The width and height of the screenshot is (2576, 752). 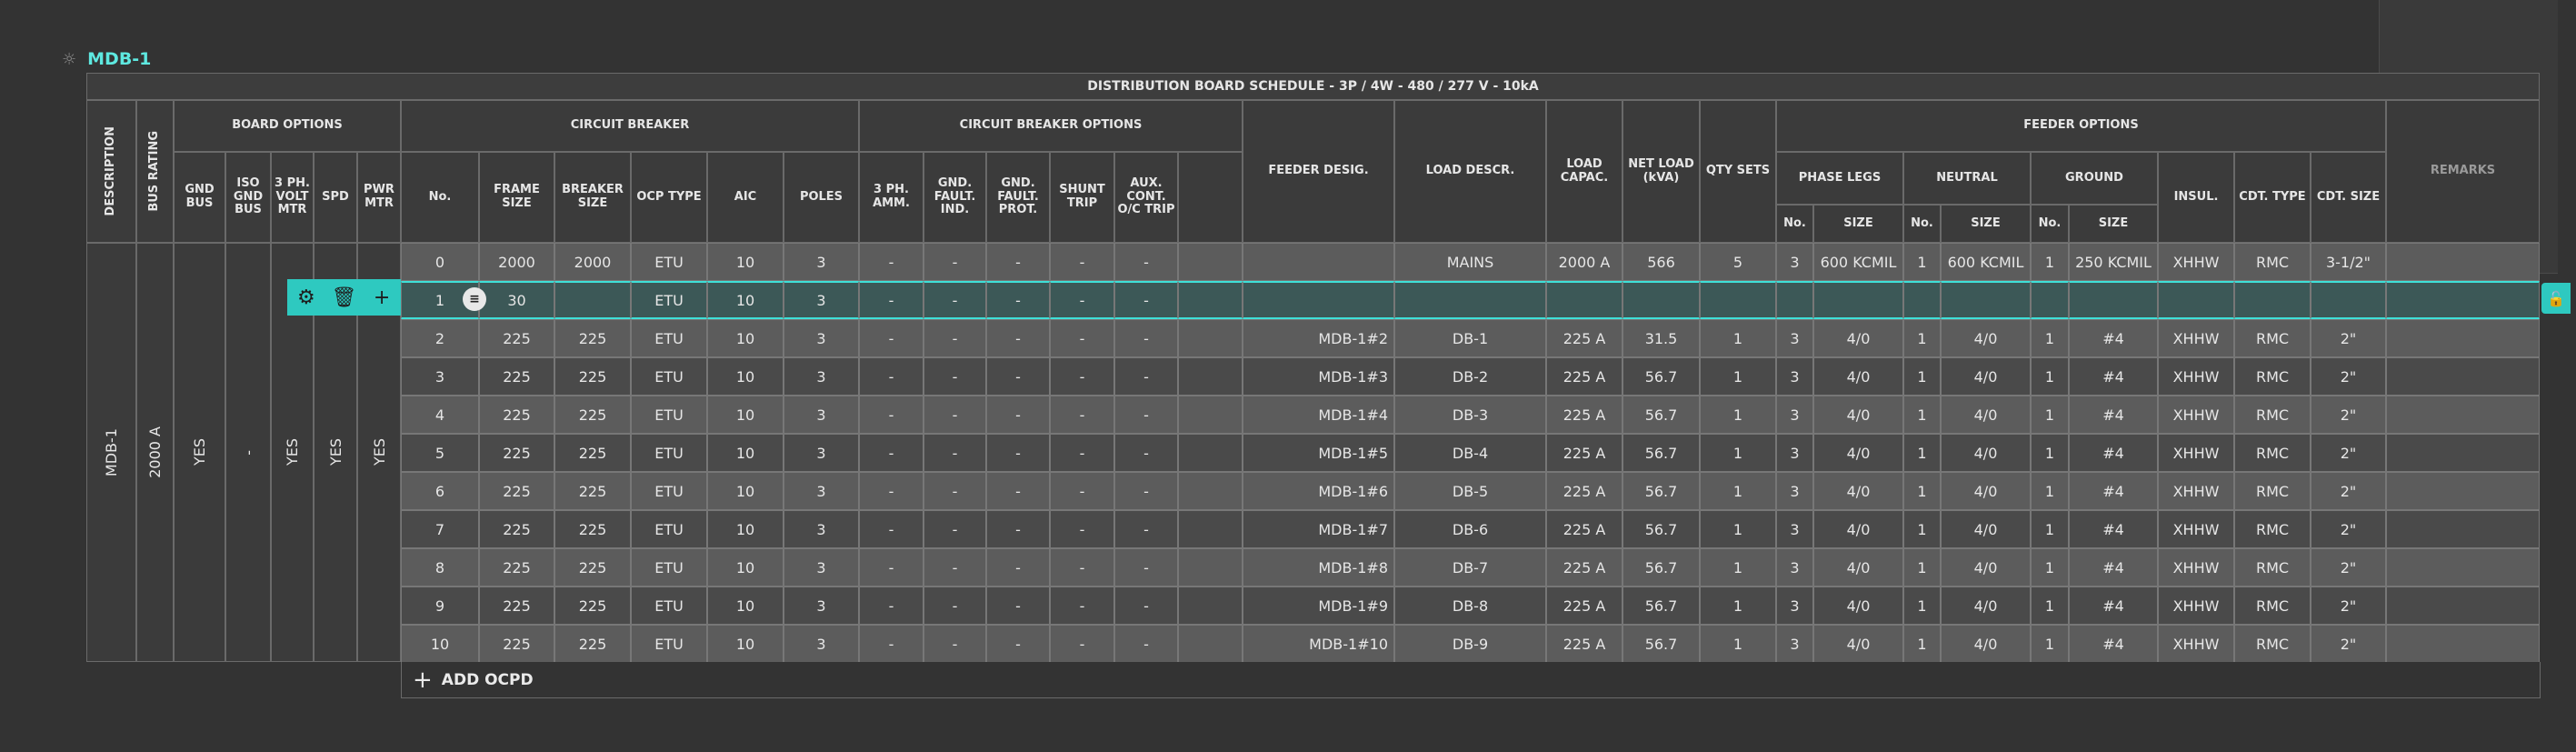 I want to click on cell-breaker, so click(x=592, y=300).